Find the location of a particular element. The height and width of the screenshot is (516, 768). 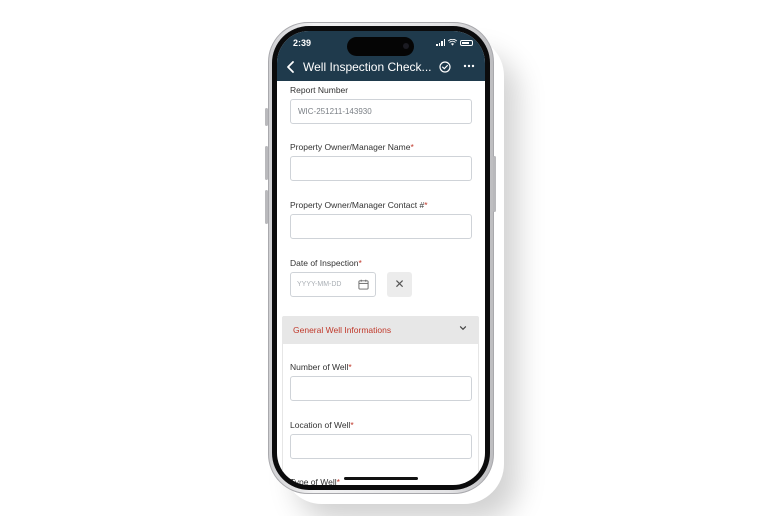

home-indicator is located at coordinates (381, 478).